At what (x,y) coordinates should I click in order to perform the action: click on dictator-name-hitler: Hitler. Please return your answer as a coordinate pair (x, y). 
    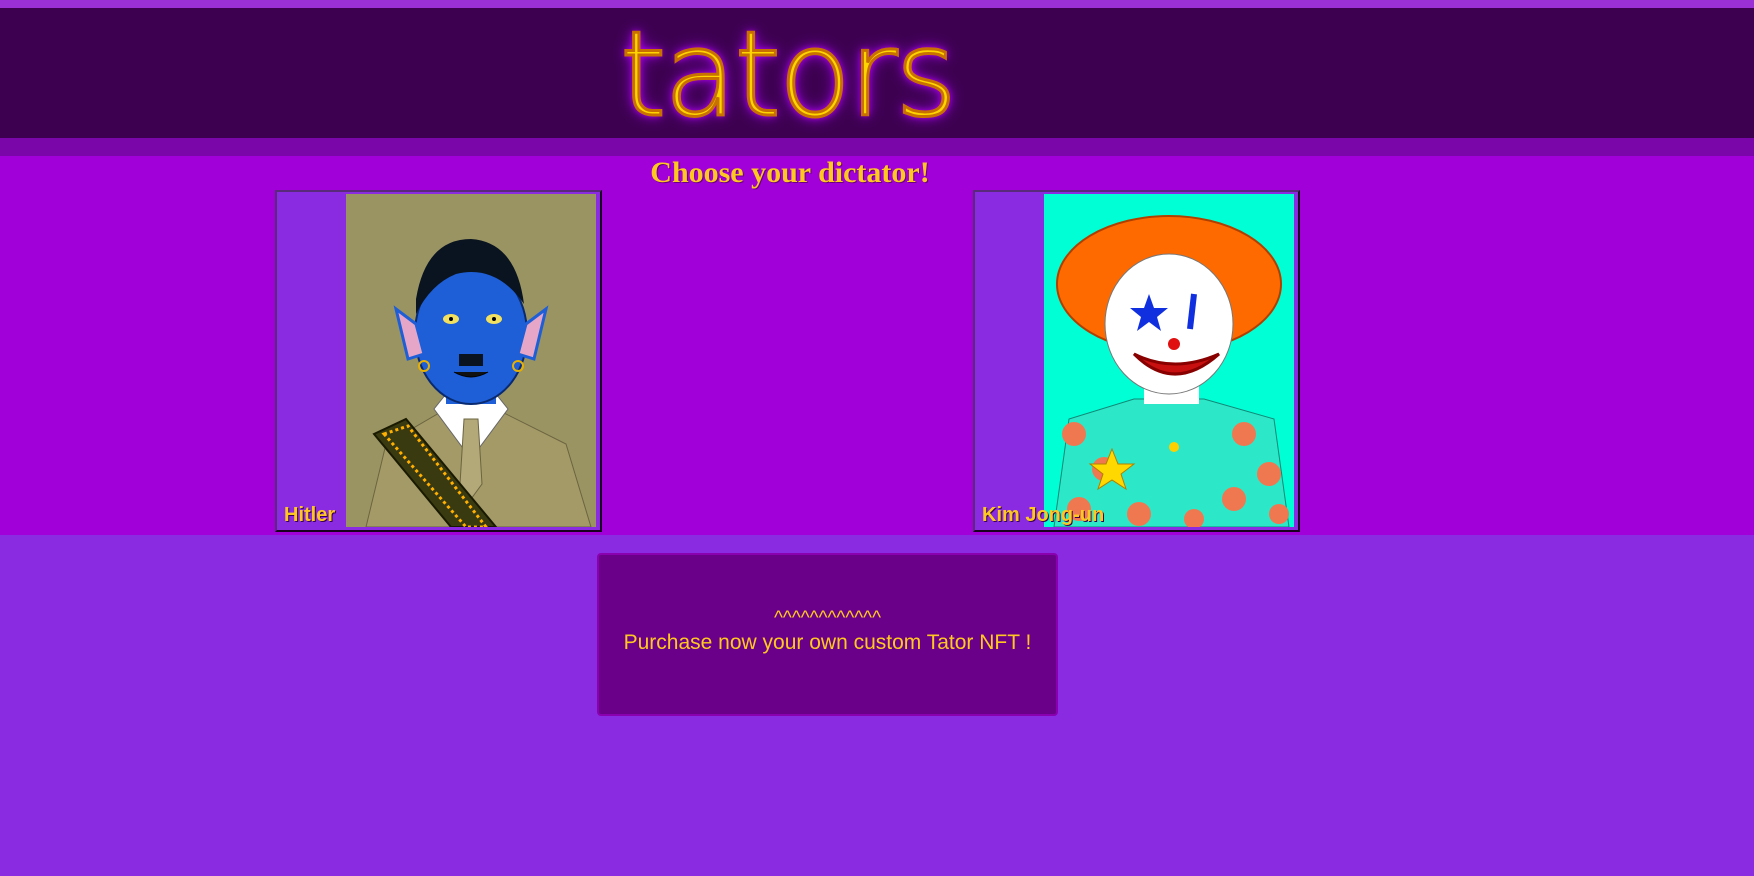
    Looking at the image, I should click on (310, 515).